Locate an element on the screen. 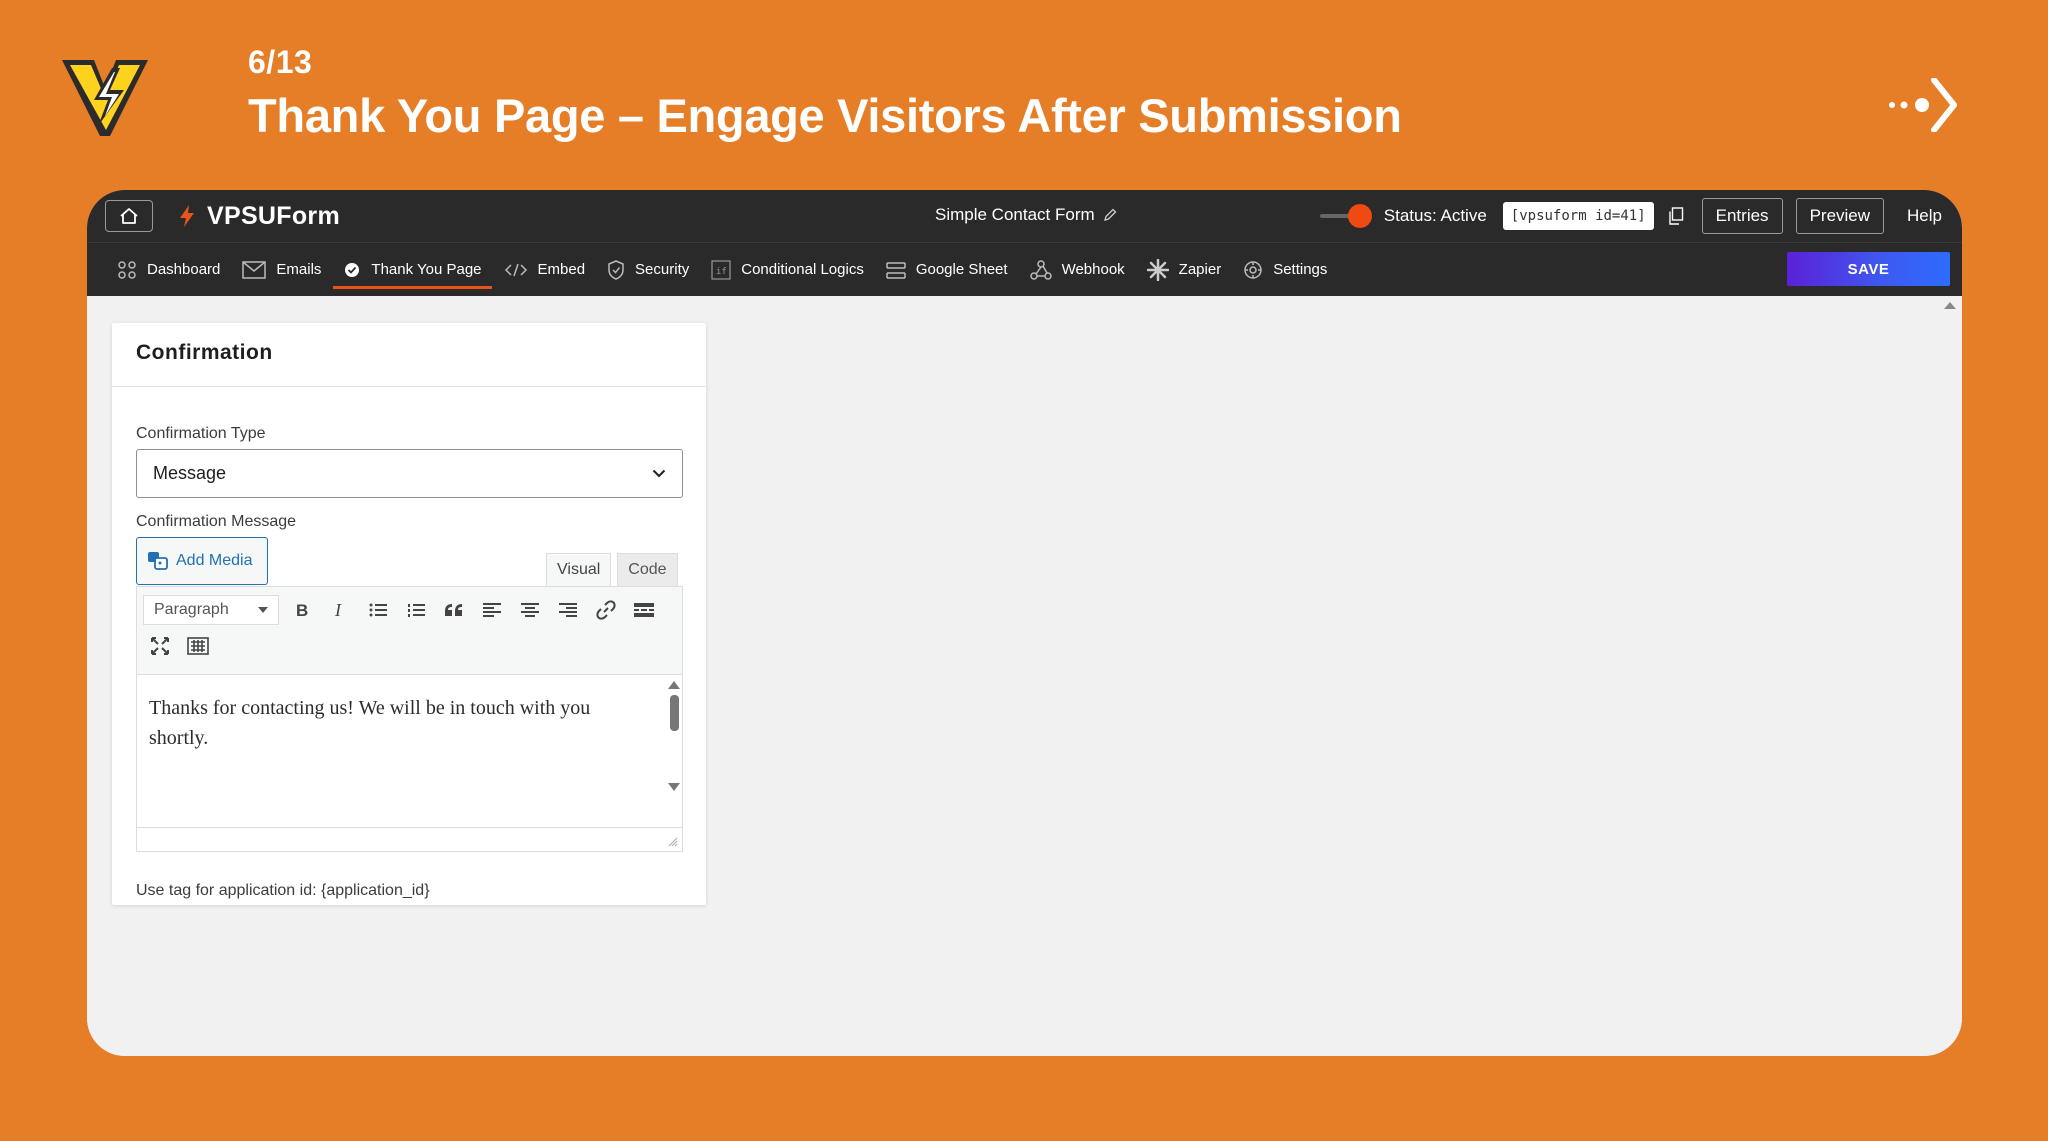 The image size is (2048, 1141). bullet-list-button is located at coordinates (378, 610).